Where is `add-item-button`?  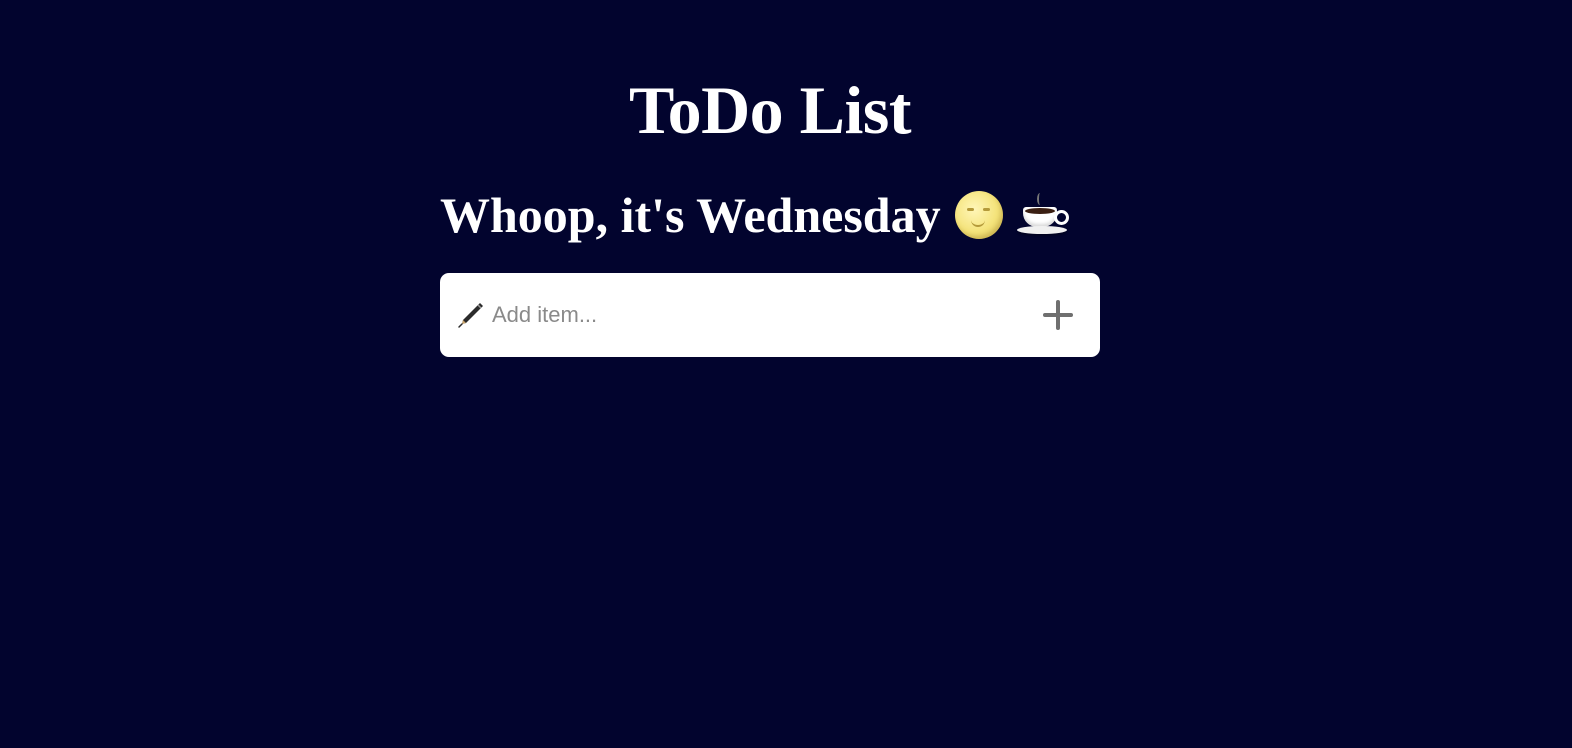
add-item-button is located at coordinates (1058, 315).